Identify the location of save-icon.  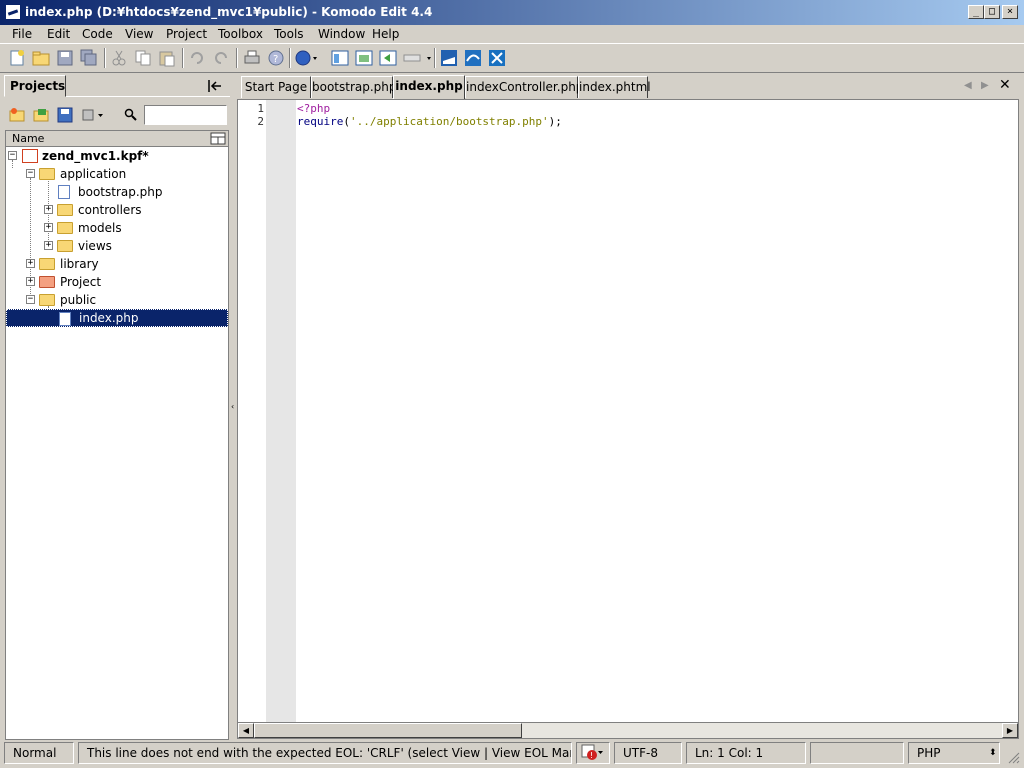
(65, 58).